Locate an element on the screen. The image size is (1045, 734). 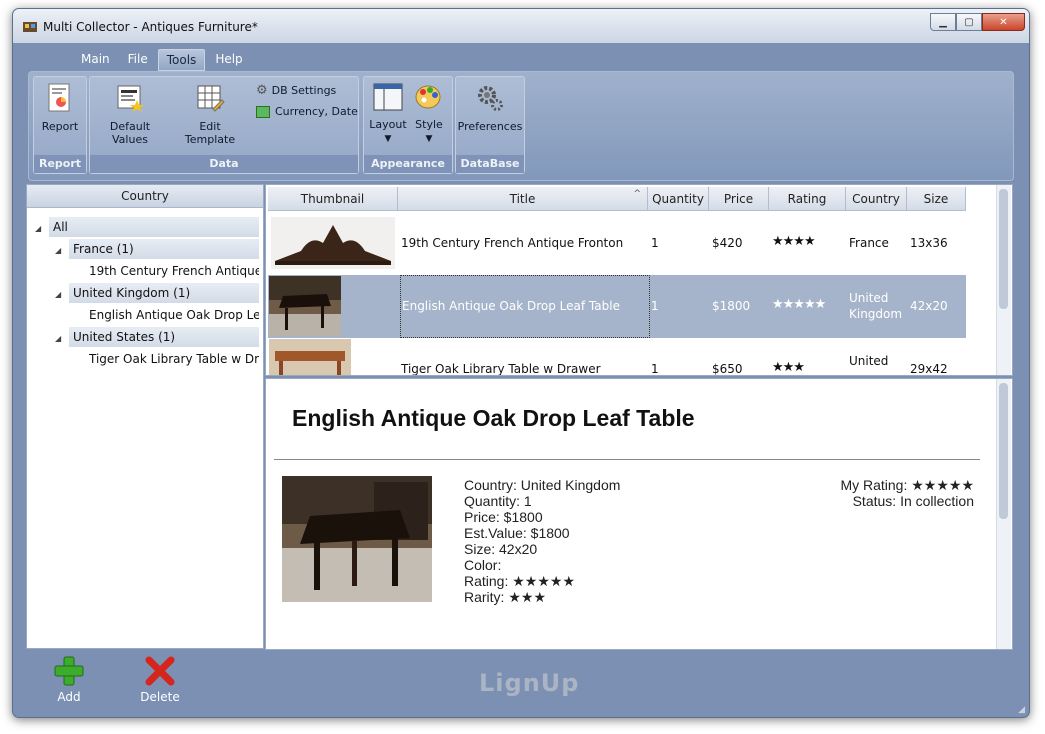
grid-scrollbar-thumb is located at coordinates (1003, 249).